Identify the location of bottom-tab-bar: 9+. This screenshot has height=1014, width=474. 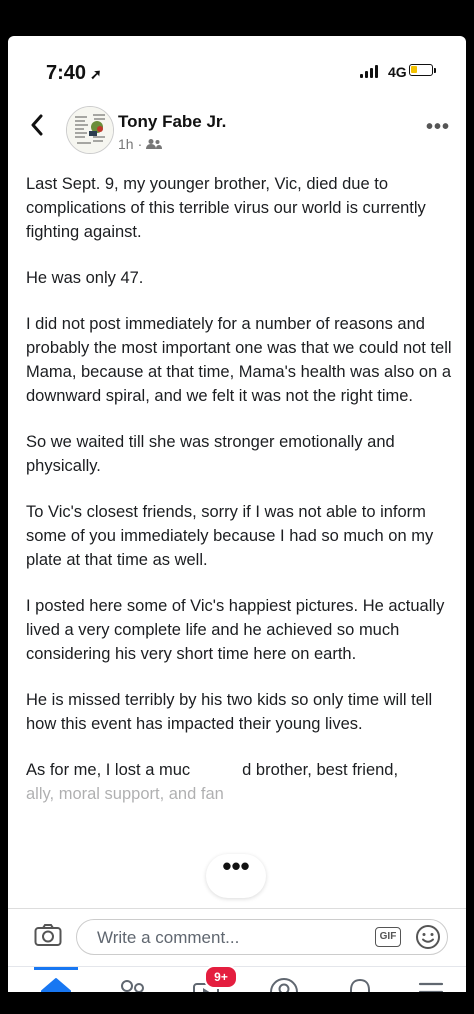
(237, 978).